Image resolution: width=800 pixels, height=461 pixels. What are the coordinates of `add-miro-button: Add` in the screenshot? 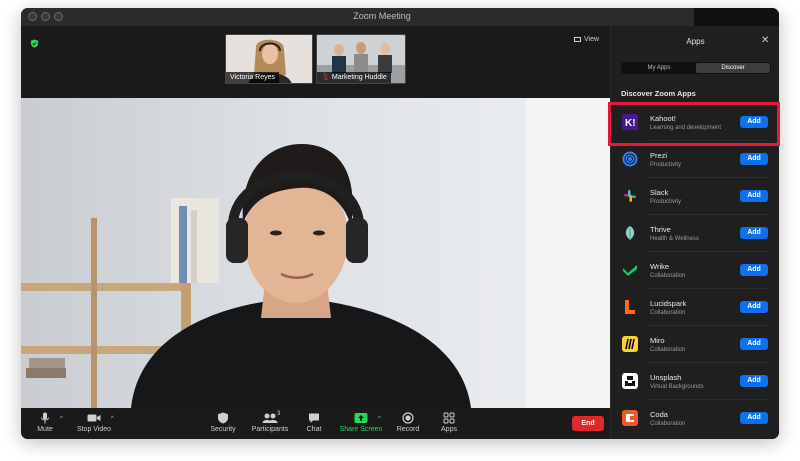 It's located at (754, 344).